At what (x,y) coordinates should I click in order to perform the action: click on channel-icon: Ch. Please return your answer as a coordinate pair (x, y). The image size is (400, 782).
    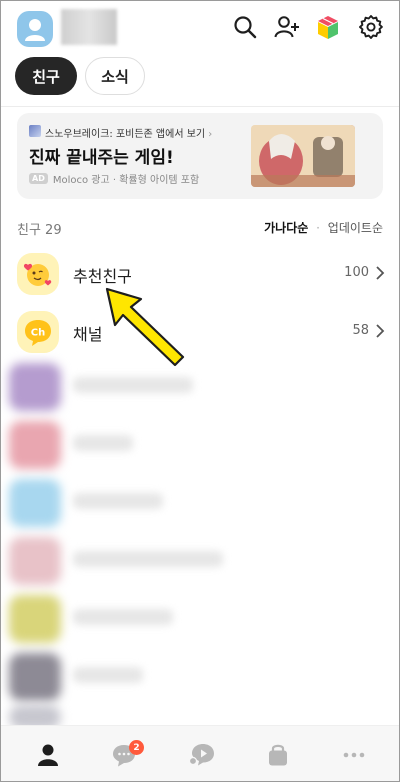
    Looking at the image, I should click on (38, 332).